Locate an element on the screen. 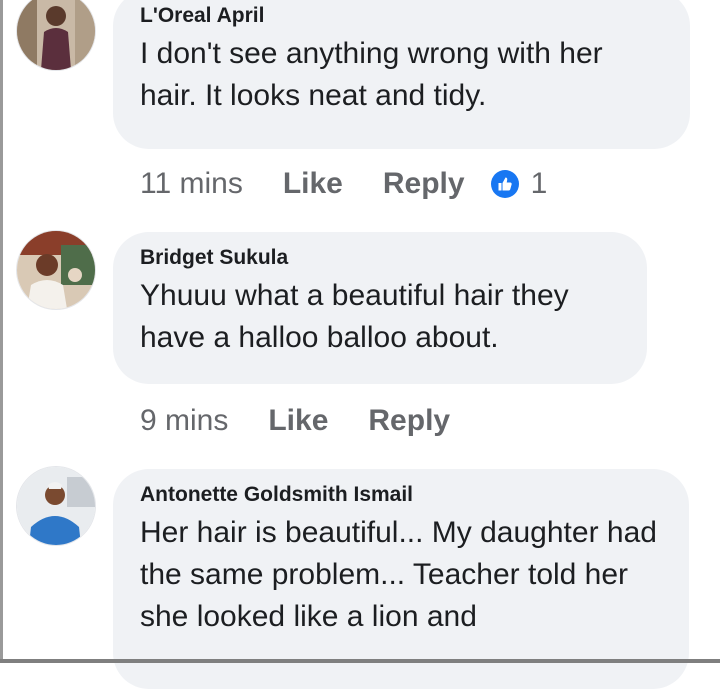 The width and height of the screenshot is (720, 689). reaction-count: 1 is located at coordinates (539, 183).